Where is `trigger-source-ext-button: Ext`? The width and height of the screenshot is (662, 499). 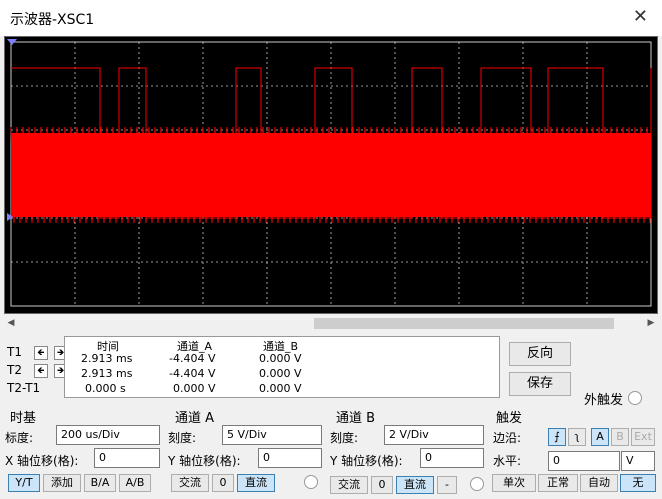
trigger-source-ext-button: Ext is located at coordinates (643, 437).